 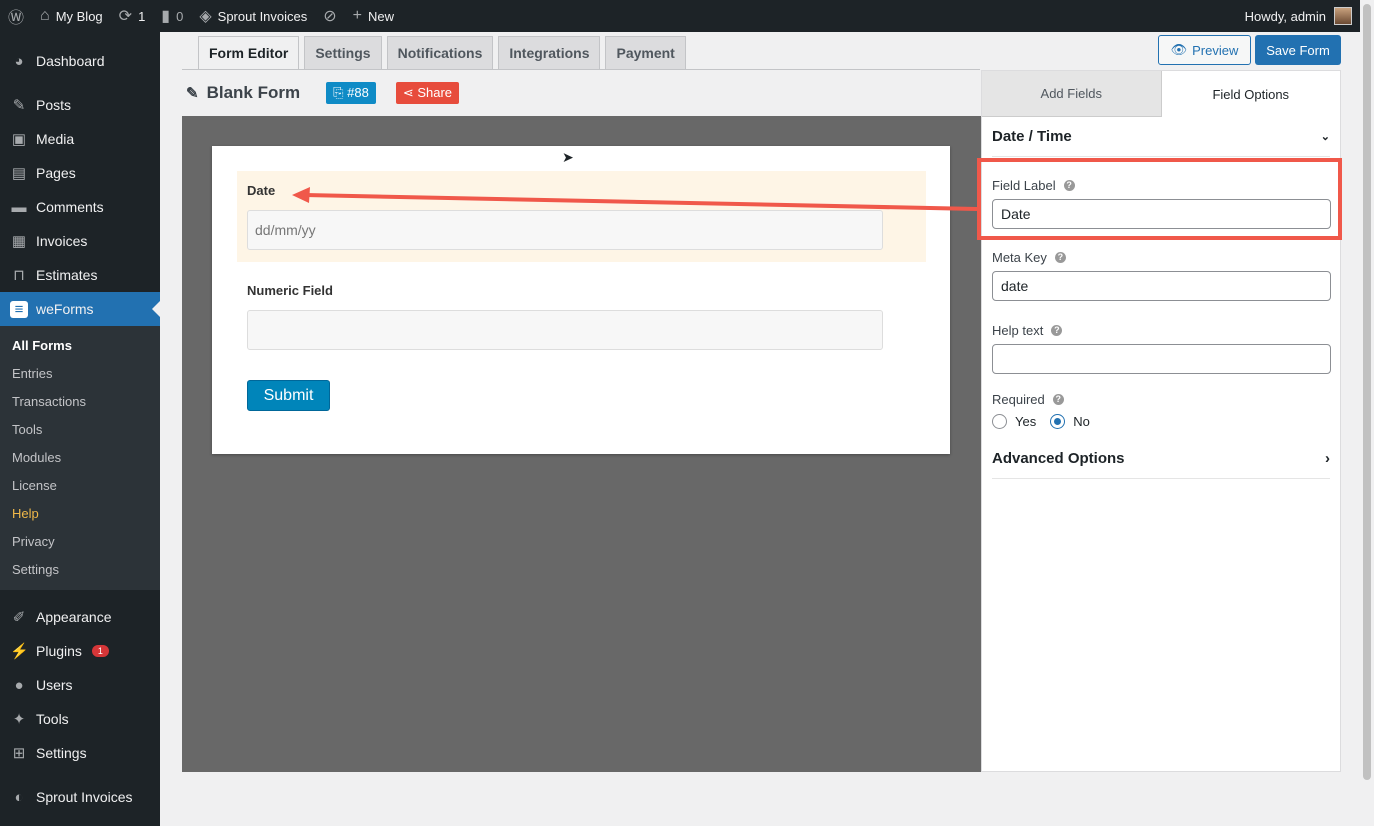 I want to click on scrollbar-thumb, so click(x=1367, y=392).